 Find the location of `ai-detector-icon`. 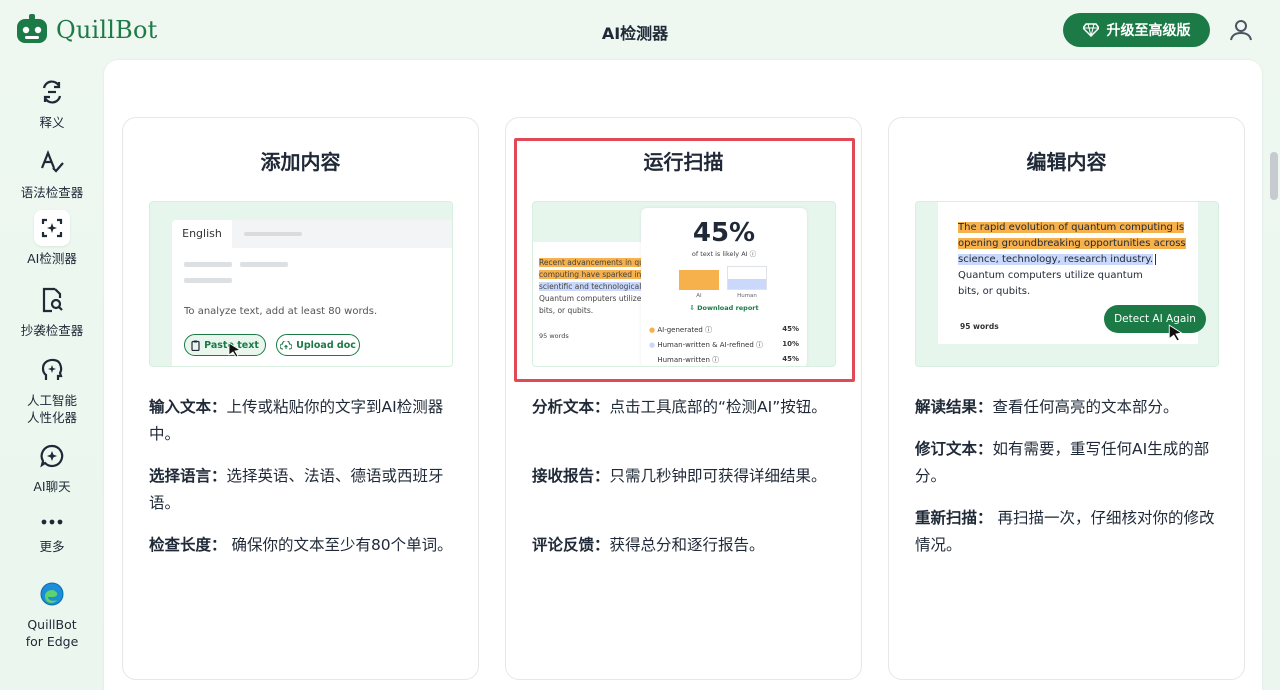

ai-detector-icon is located at coordinates (52, 228).